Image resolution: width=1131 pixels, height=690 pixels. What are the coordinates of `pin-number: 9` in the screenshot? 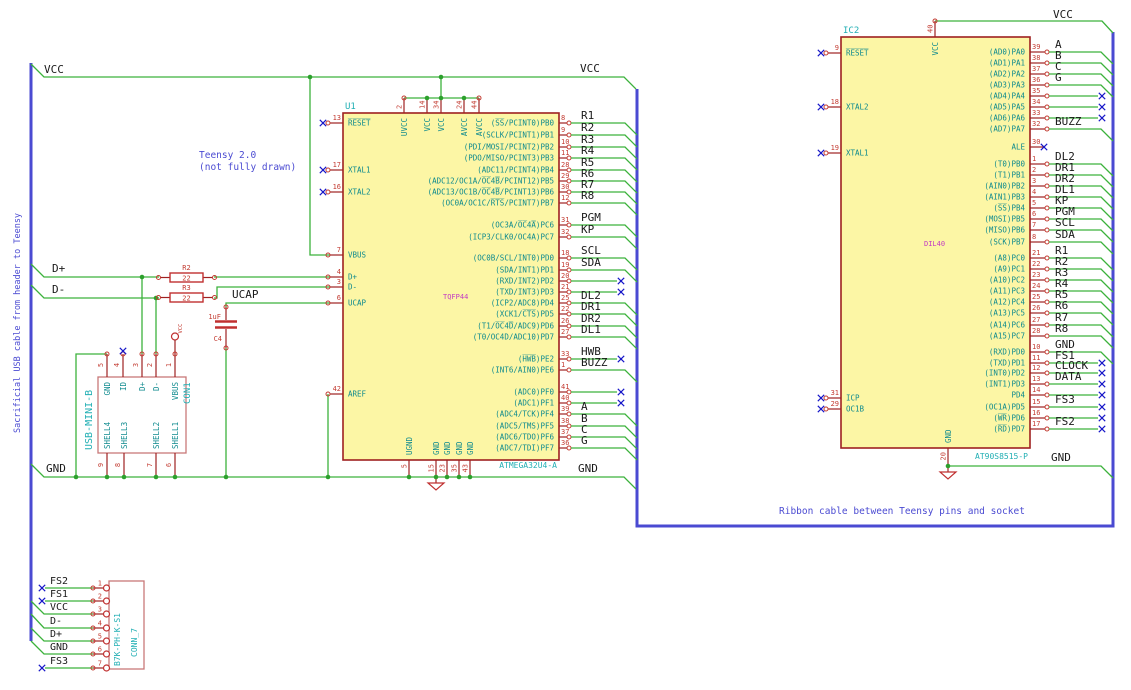 It's located at (101, 465).